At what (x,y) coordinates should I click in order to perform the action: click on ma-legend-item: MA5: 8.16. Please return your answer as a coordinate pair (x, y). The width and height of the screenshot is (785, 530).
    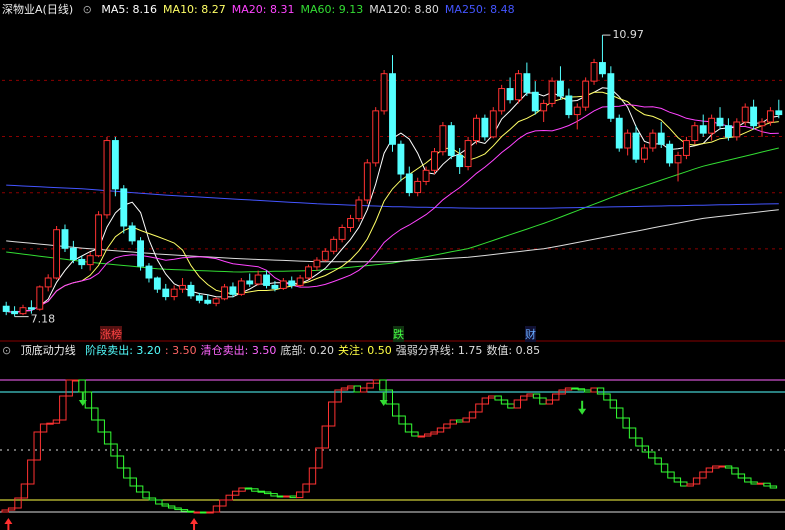
    Looking at the image, I should click on (129, 9).